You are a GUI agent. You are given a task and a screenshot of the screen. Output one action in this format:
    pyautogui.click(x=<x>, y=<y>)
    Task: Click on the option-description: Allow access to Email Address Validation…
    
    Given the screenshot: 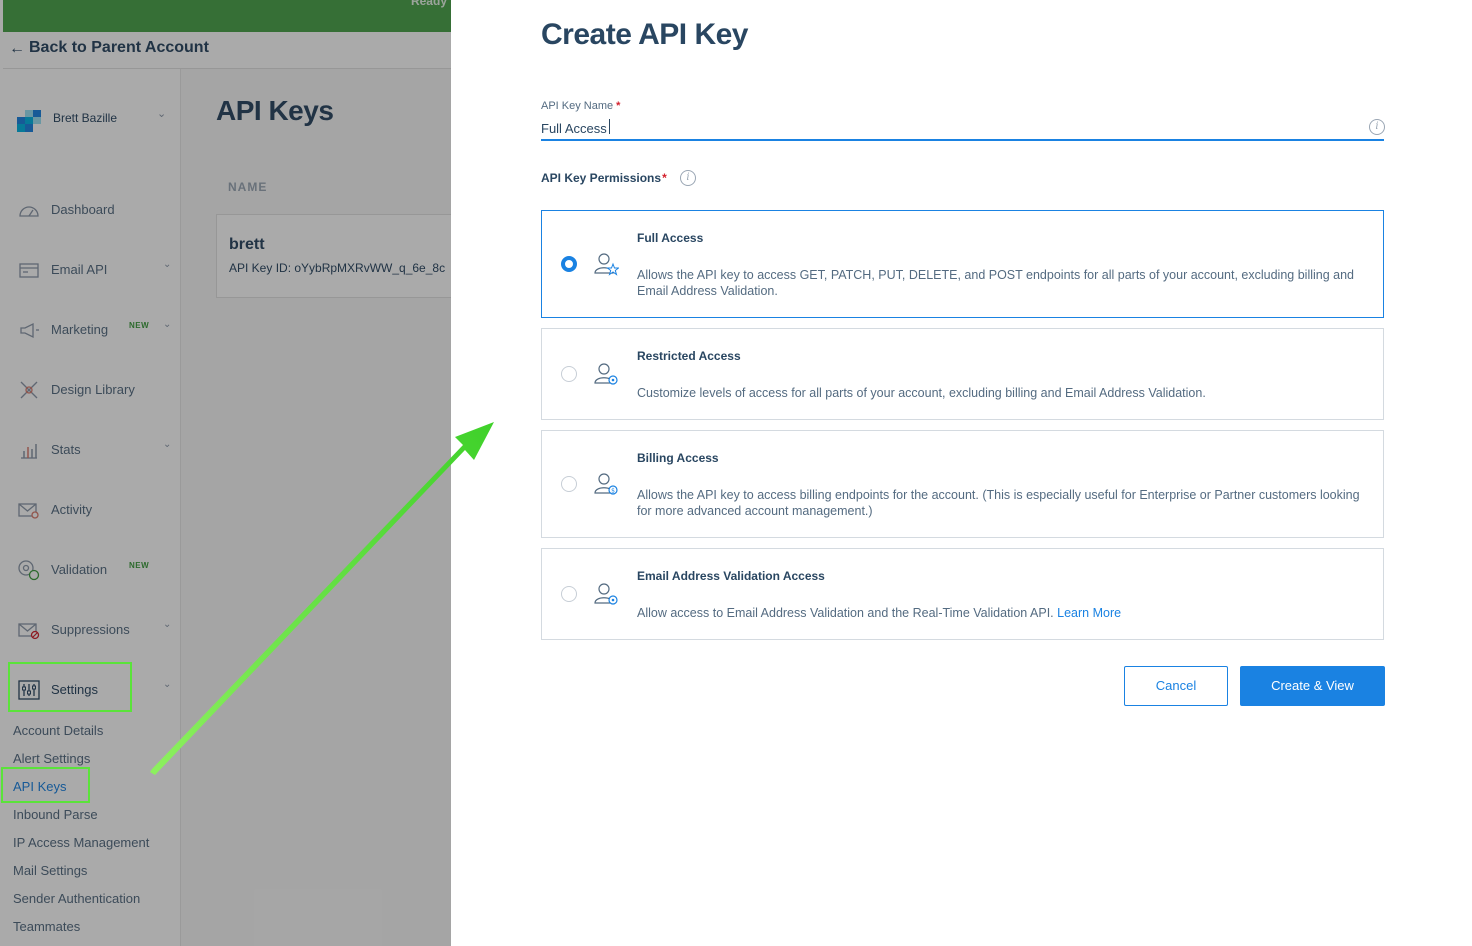 What is the action you would take?
    pyautogui.click(x=1004, y=613)
    